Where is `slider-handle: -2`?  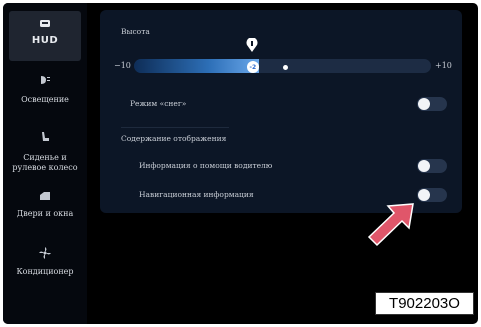 slider-handle: -2 is located at coordinates (252, 67).